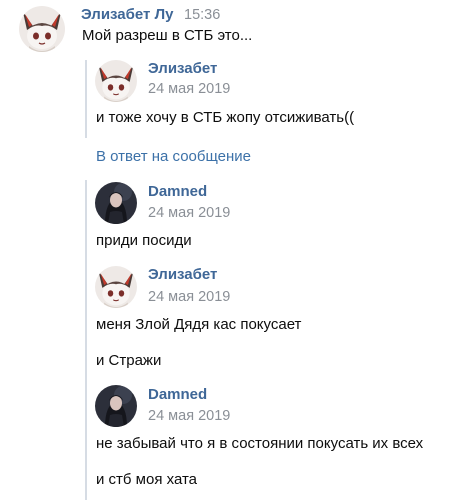 This screenshot has height=500, width=470. What do you see at coordinates (86, 340) in the screenshot?
I see `reply-quote-bar` at bounding box center [86, 340].